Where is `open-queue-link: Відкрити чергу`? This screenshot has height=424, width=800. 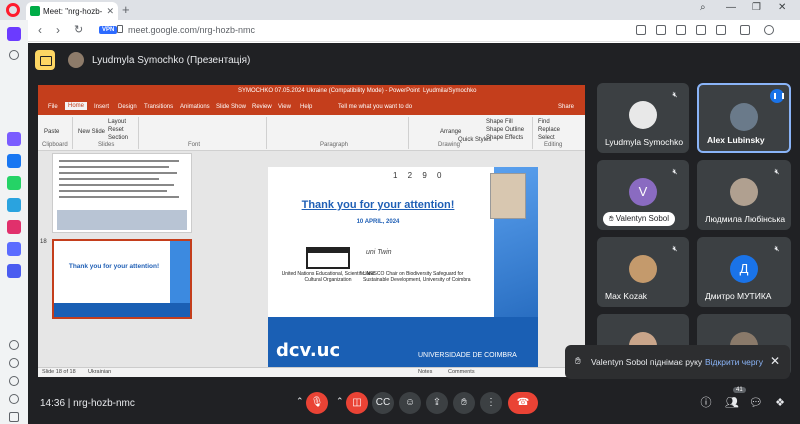 open-queue-link: Відкрити чергу is located at coordinates (734, 362).